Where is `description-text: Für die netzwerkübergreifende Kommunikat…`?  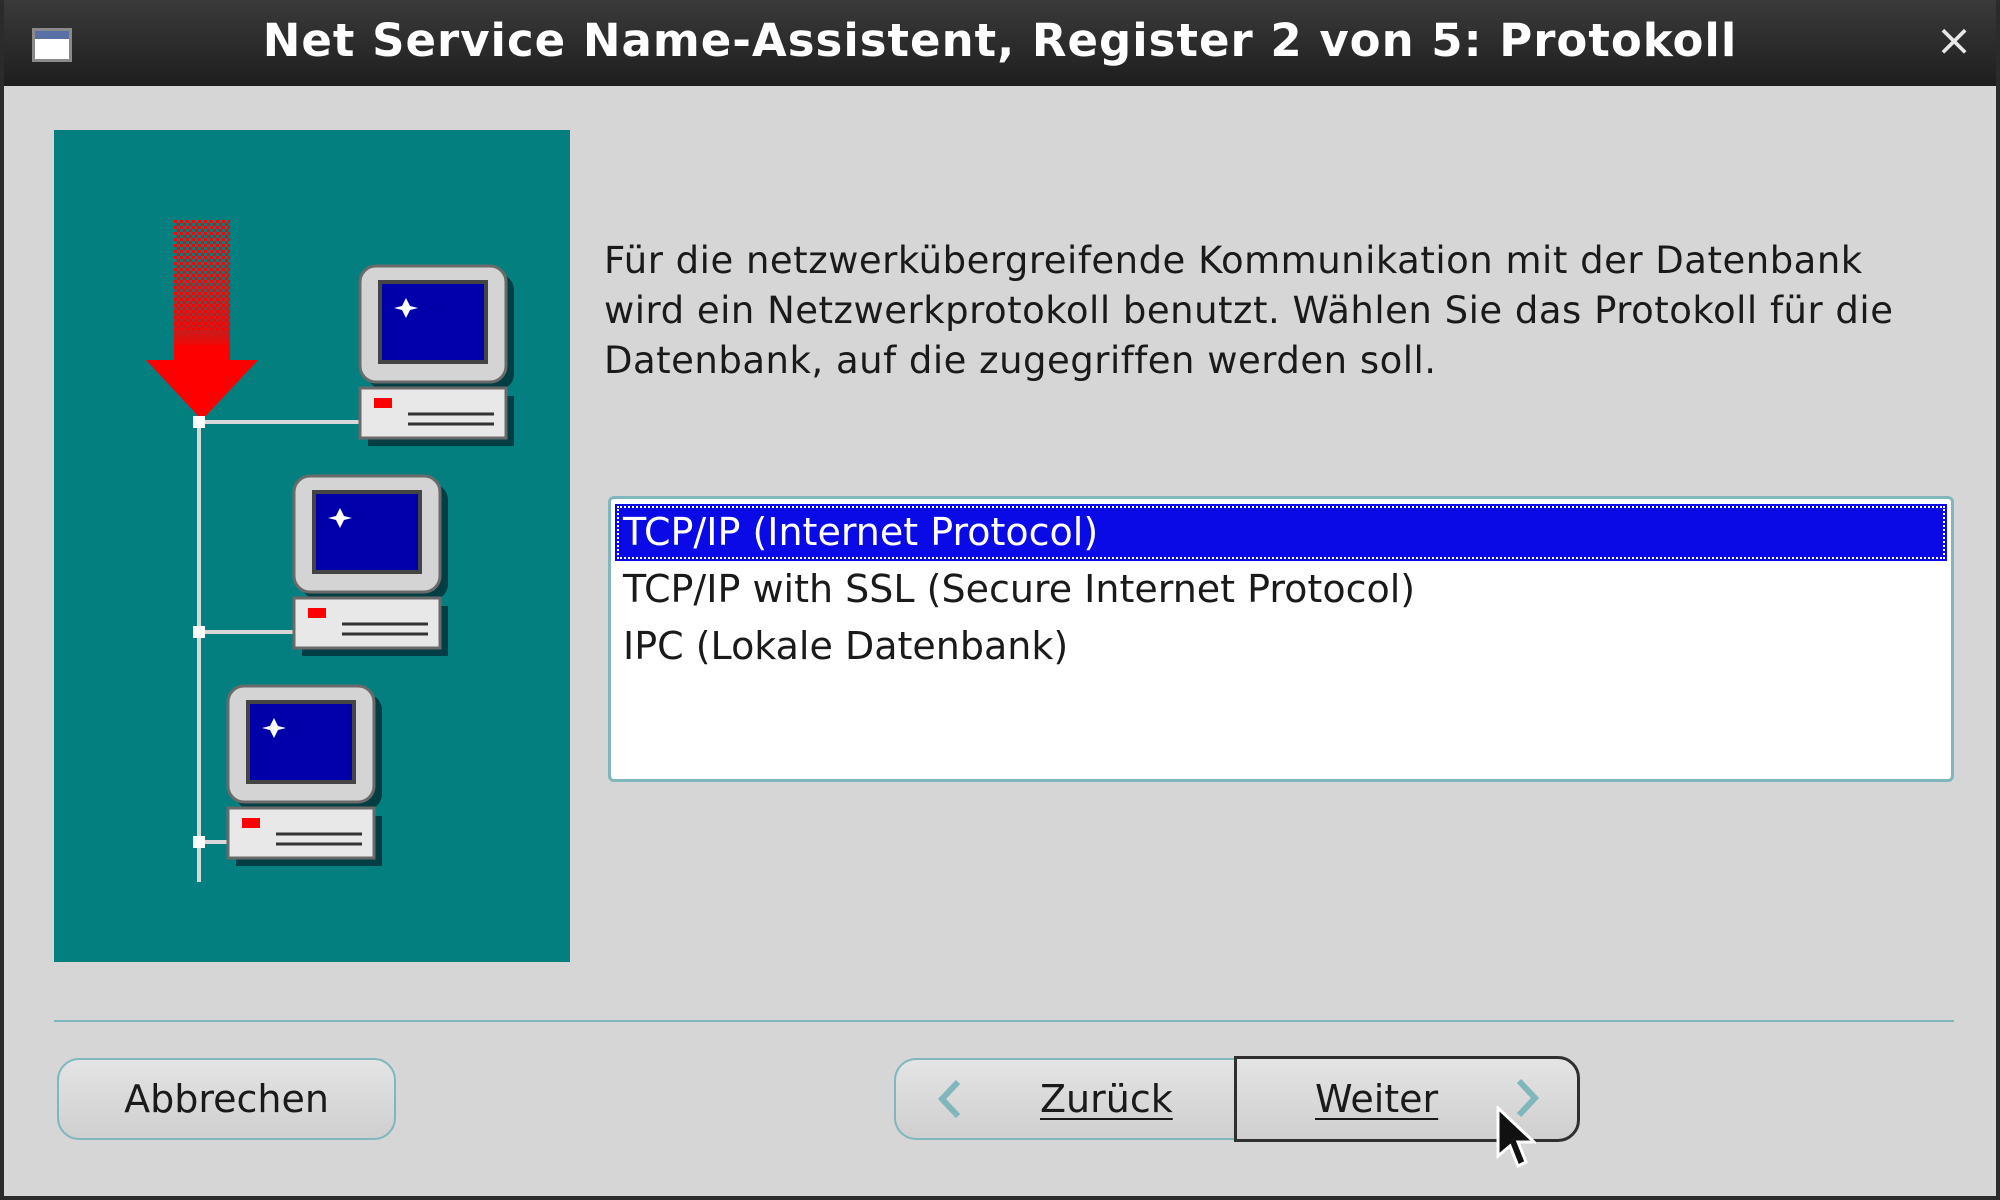 description-text: Für die netzwerkübergreifende Kommunikat… is located at coordinates (1249, 310).